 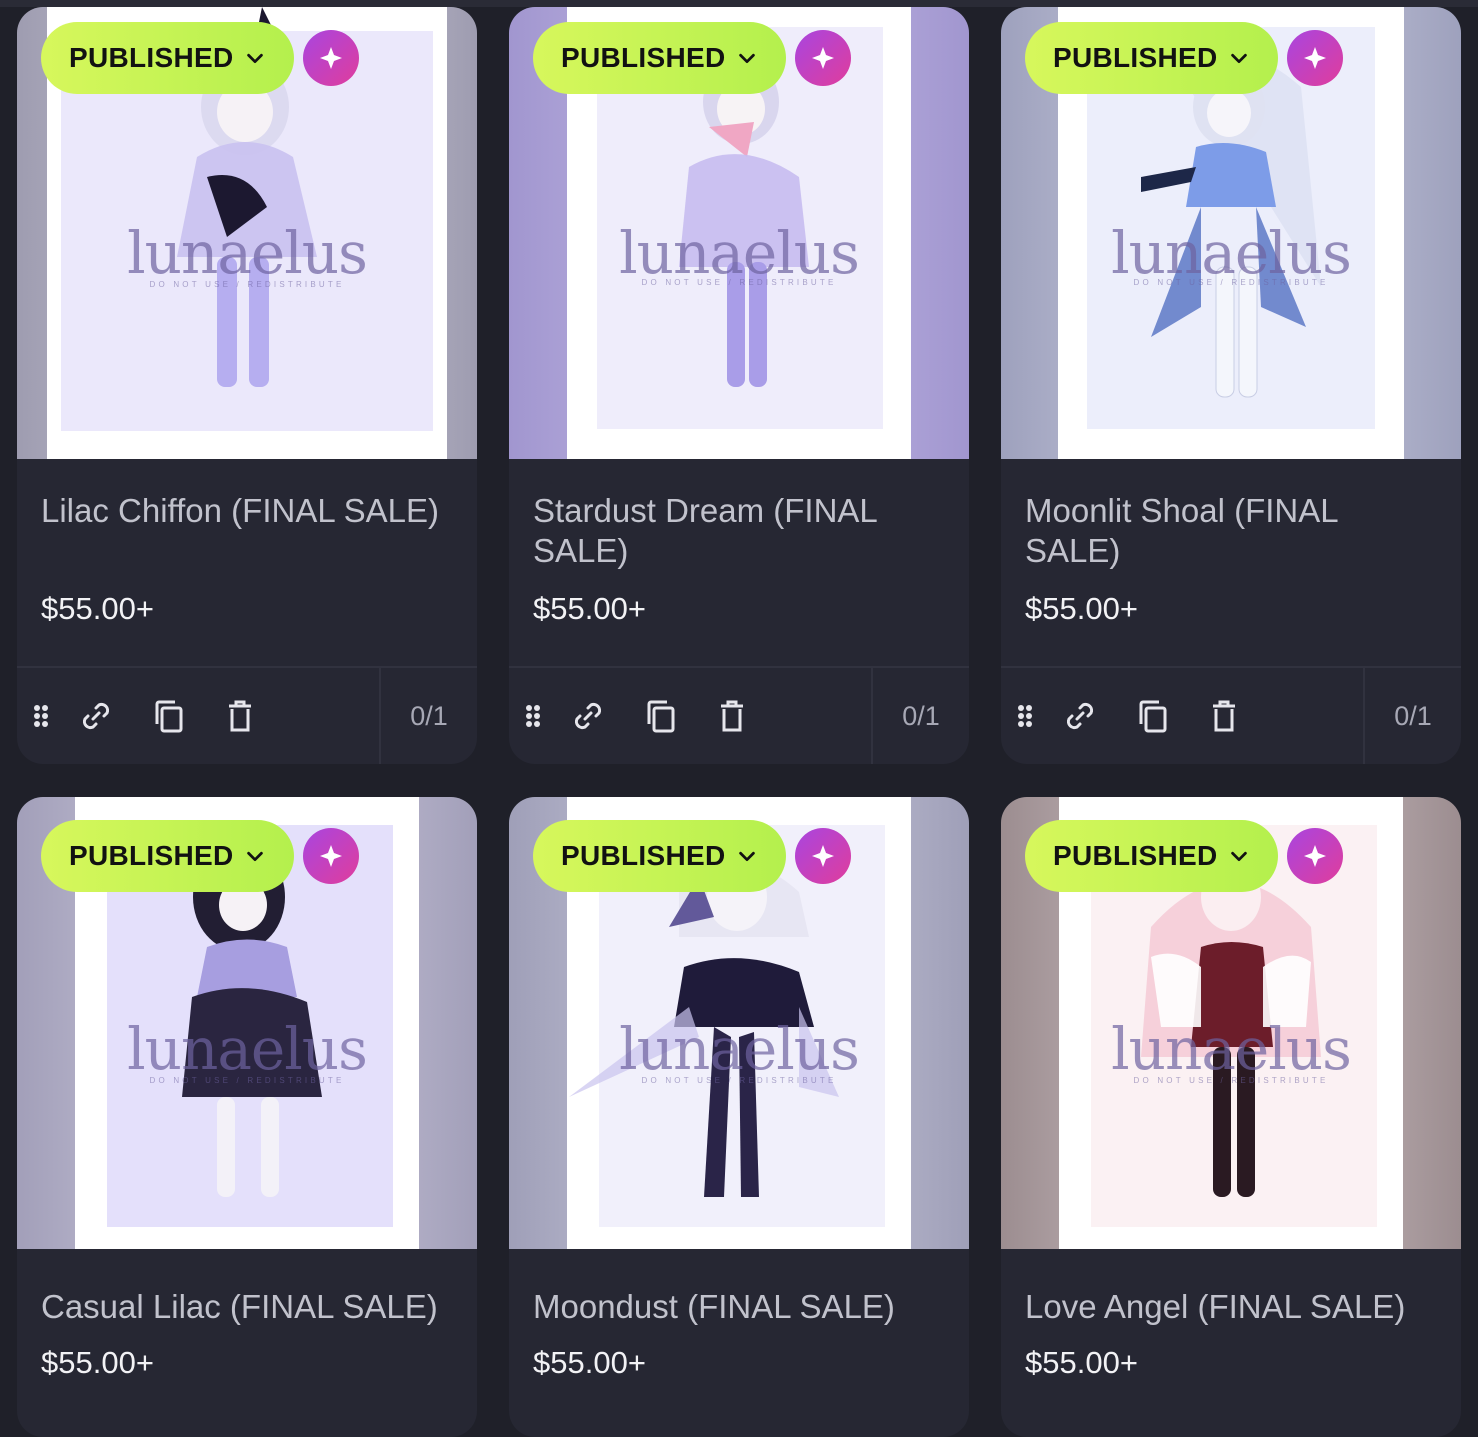 What do you see at coordinates (1240, 1307) in the screenshot?
I see `listing-title: Love Angel (FINAL SALE)` at bounding box center [1240, 1307].